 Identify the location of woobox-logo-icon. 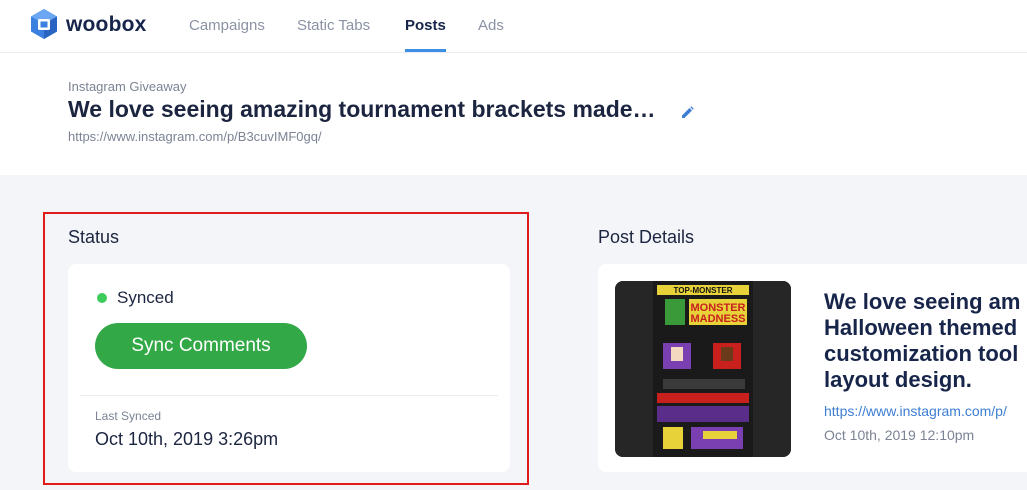
(44, 24).